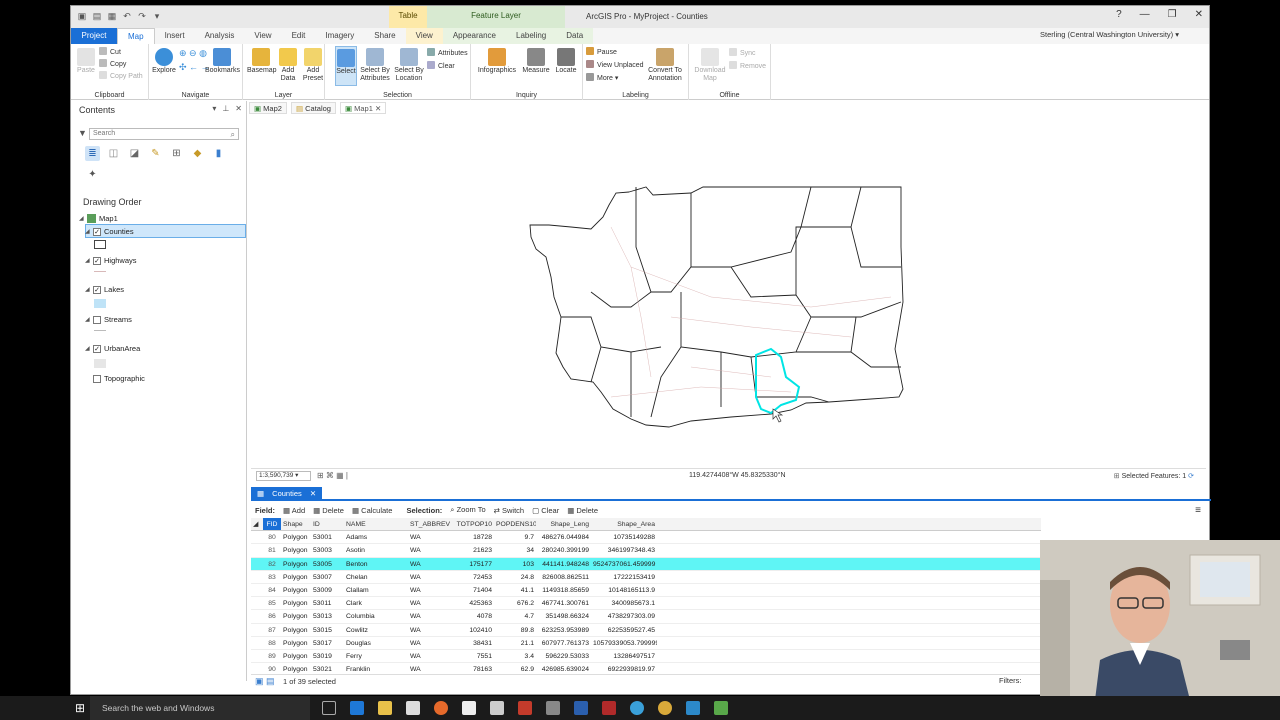 Image resolution: width=1280 pixels, height=720 pixels. I want to click on tab-imagery: Imagery, so click(339, 36).